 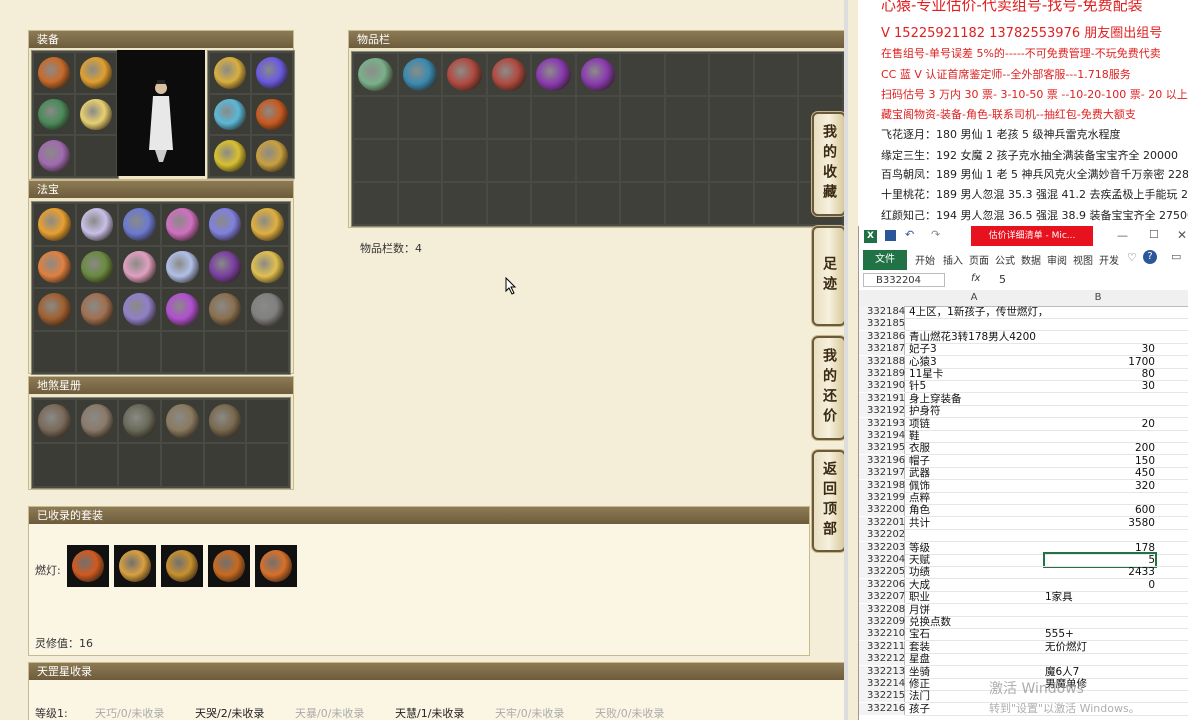 What do you see at coordinates (882, 646) in the screenshot?
I see `row-number: 332211` at bounding box center [882, 646].